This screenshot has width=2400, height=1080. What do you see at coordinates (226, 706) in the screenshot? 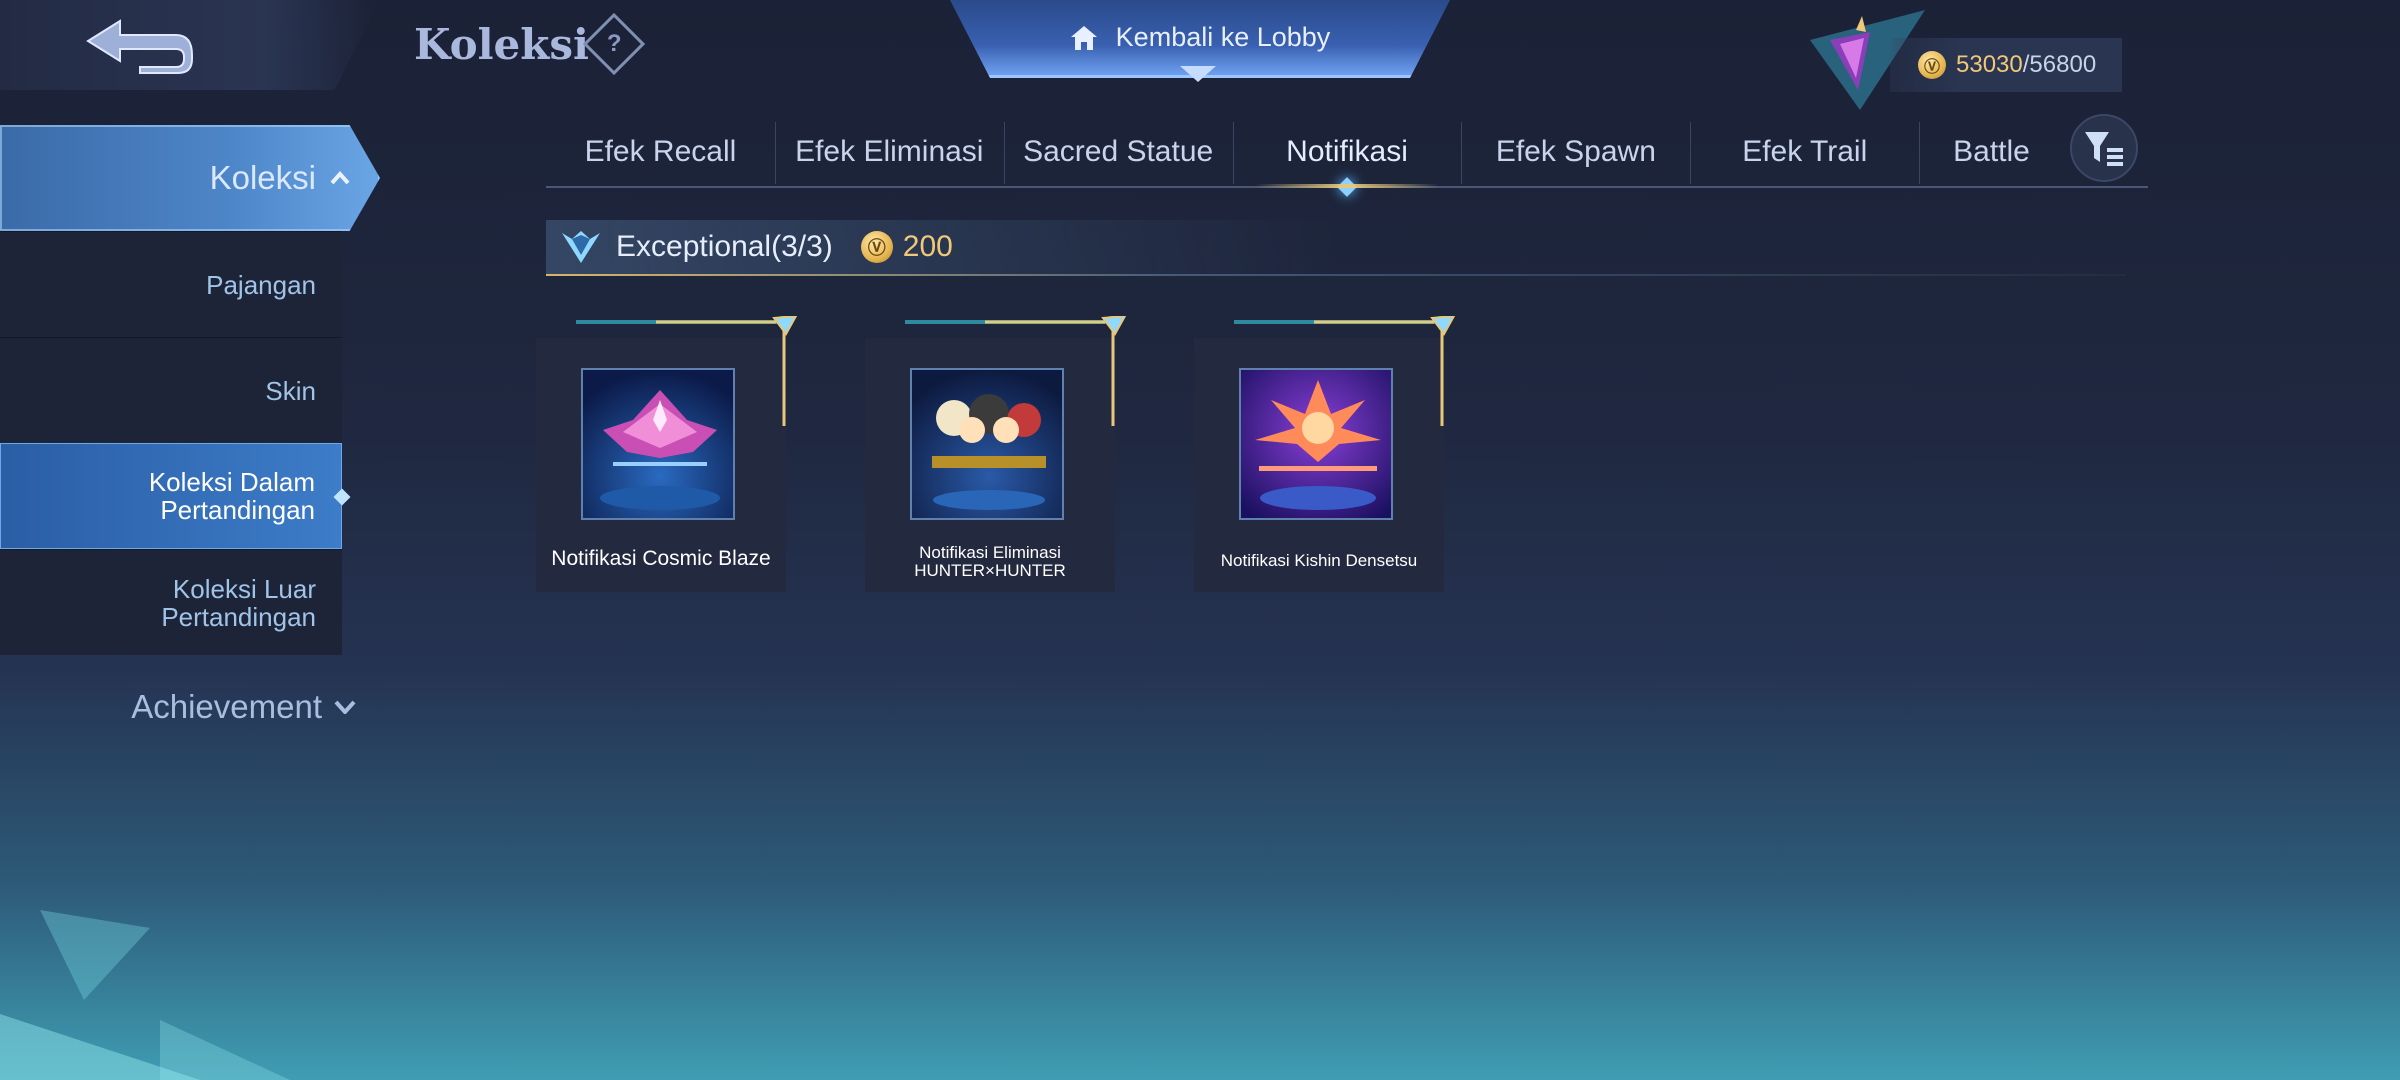
I see `achievement-label: Achievement` at bounding box center [226, 706].